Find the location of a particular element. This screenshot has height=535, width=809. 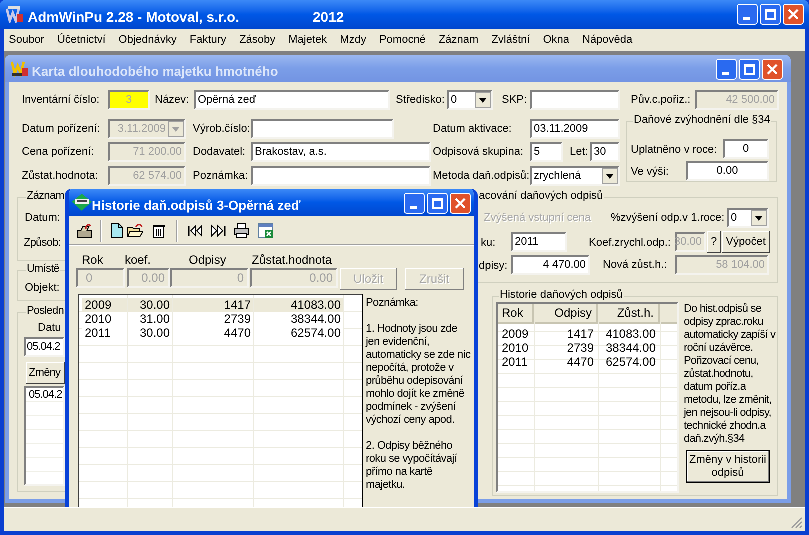

document-icon is located at coordinates (117, 231).